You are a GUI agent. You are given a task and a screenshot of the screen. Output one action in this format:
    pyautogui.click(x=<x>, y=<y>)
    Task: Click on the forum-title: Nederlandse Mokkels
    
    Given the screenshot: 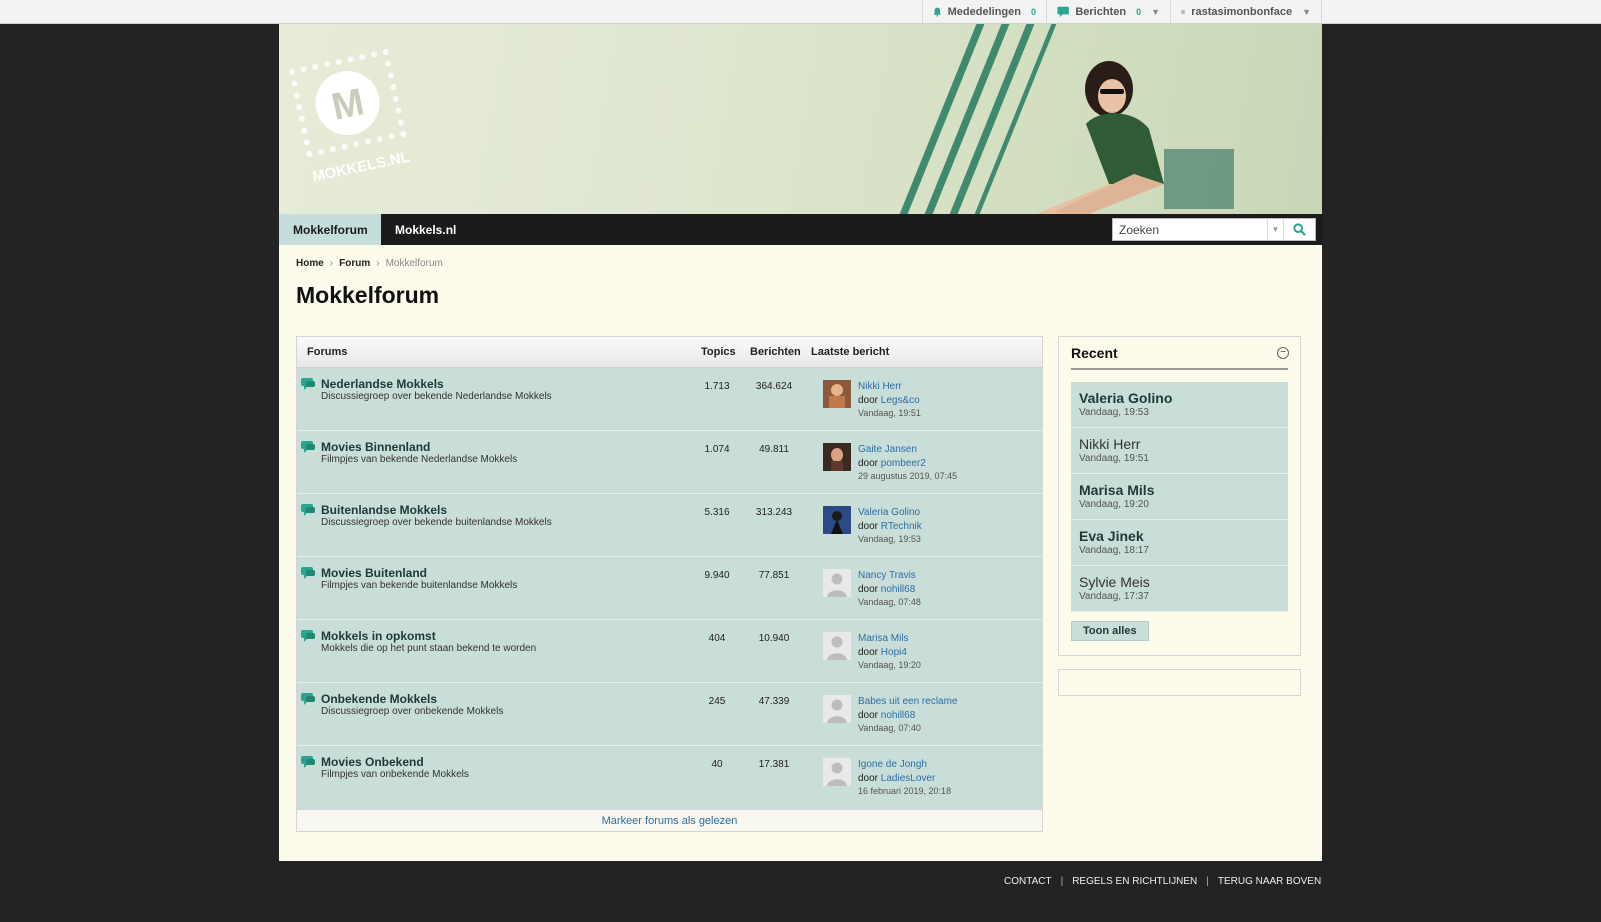 What is the action you would take?
    pyautogui.click(x=382, y=384)
    